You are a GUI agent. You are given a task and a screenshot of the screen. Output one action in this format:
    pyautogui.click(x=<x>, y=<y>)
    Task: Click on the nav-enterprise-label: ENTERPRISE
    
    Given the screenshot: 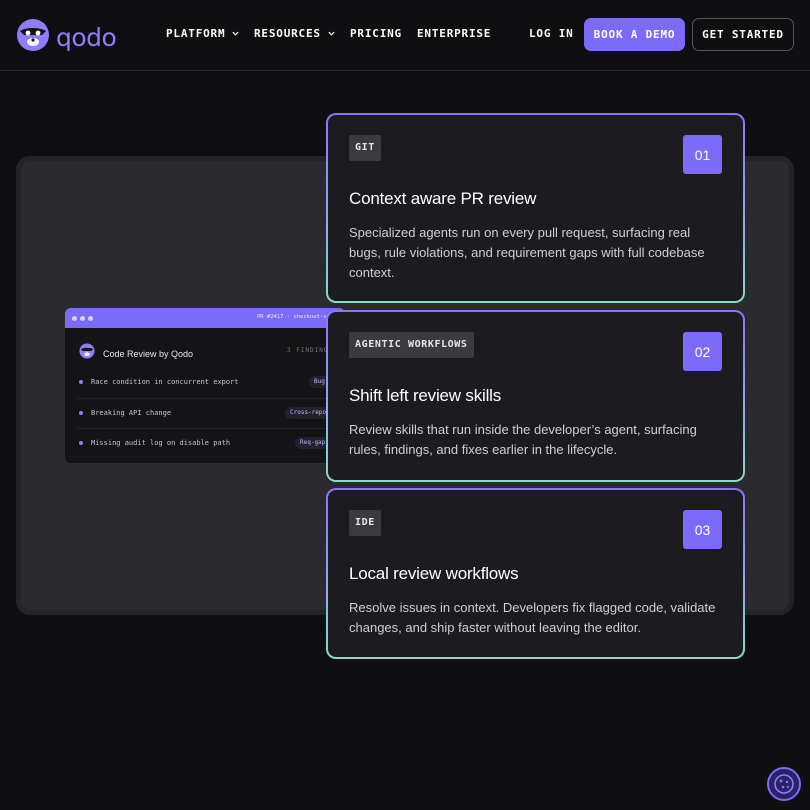 What is the action you would take?
    pyautogui.click(x=454, y=33)
    